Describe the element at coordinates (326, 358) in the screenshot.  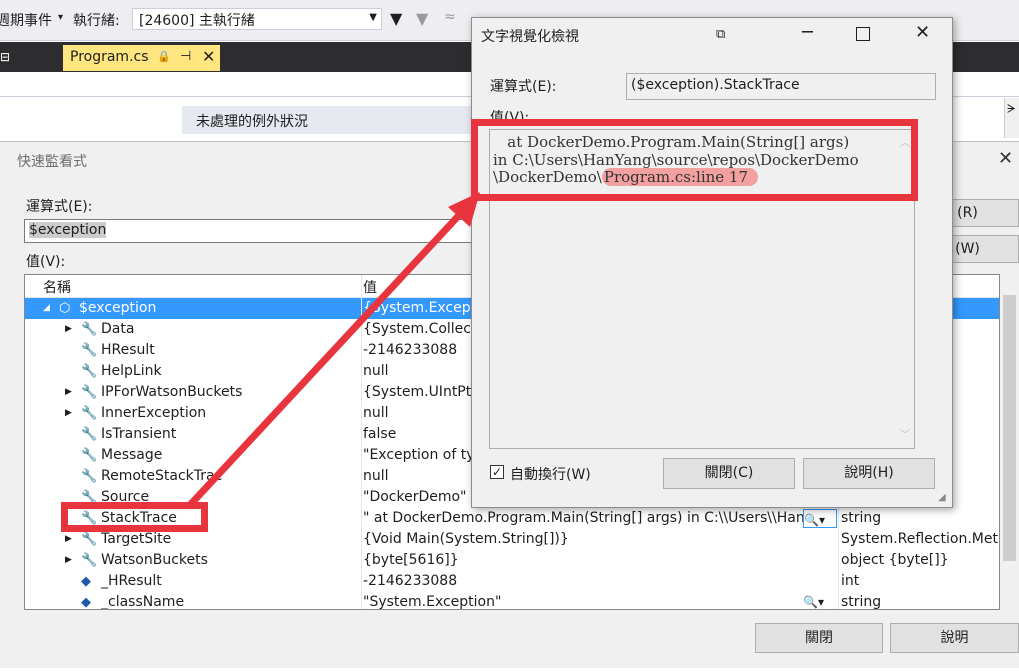
I see `arrow-shaft` at that location.